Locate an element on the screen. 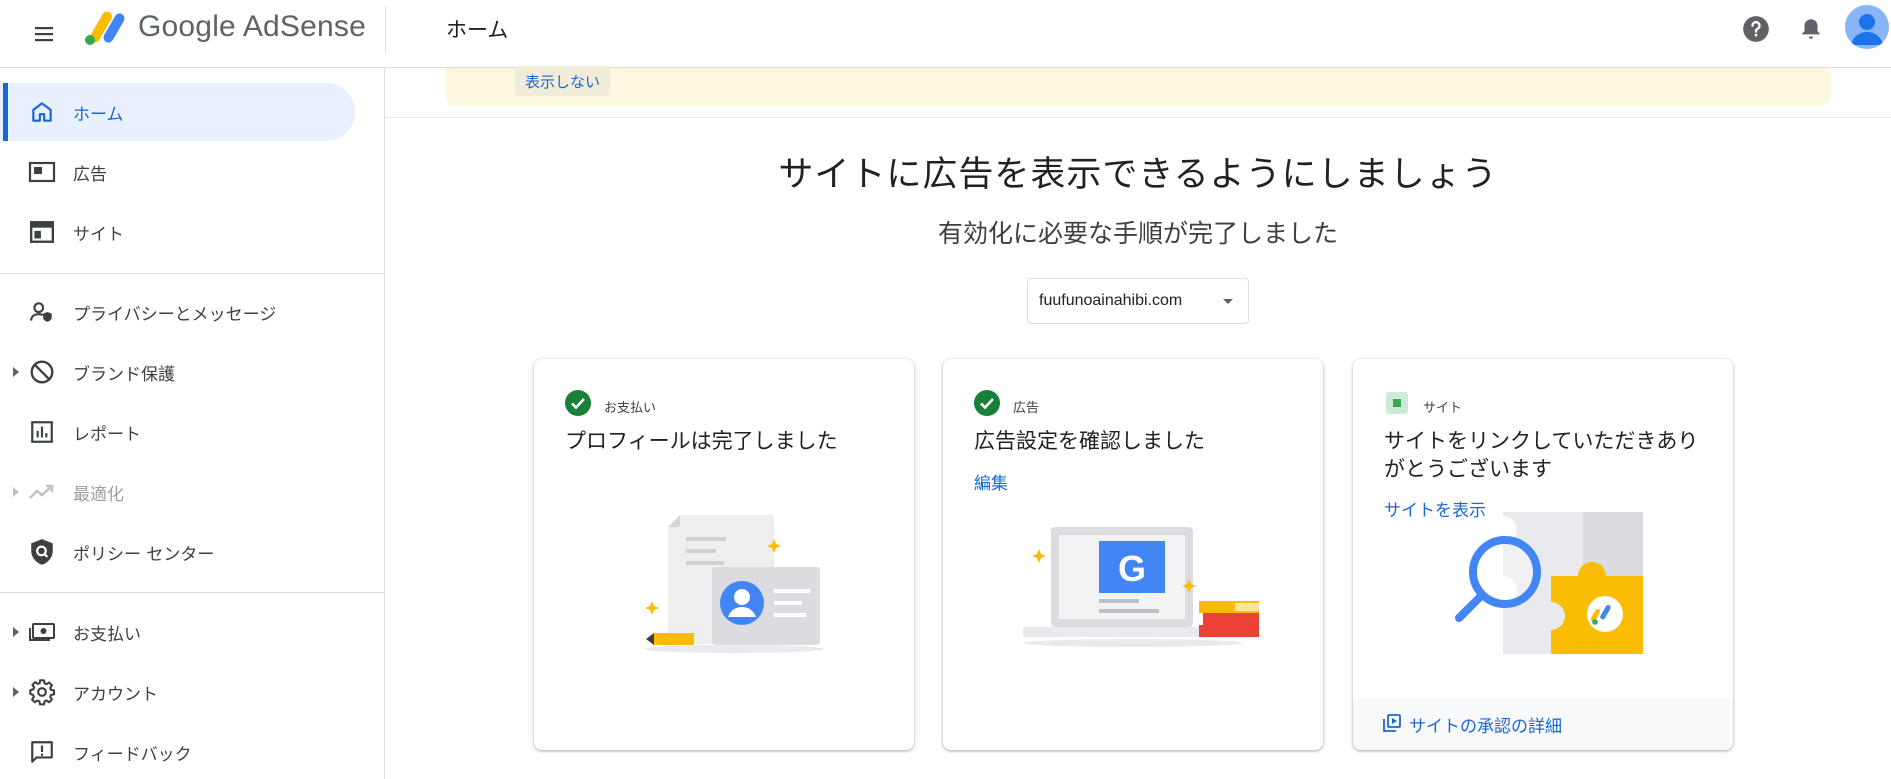 This screenshot has height=779, width=1891. sidebar-item-label: プライバシーとメッセージ is located at coordinates (175, 314).